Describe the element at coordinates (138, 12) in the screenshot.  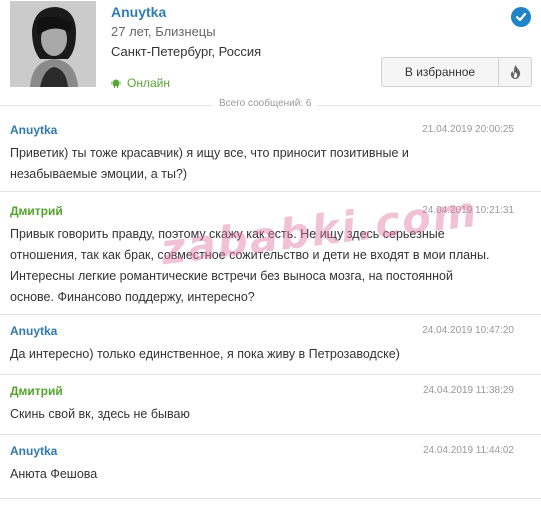
I see `profile-name: Anuytka` at that location.